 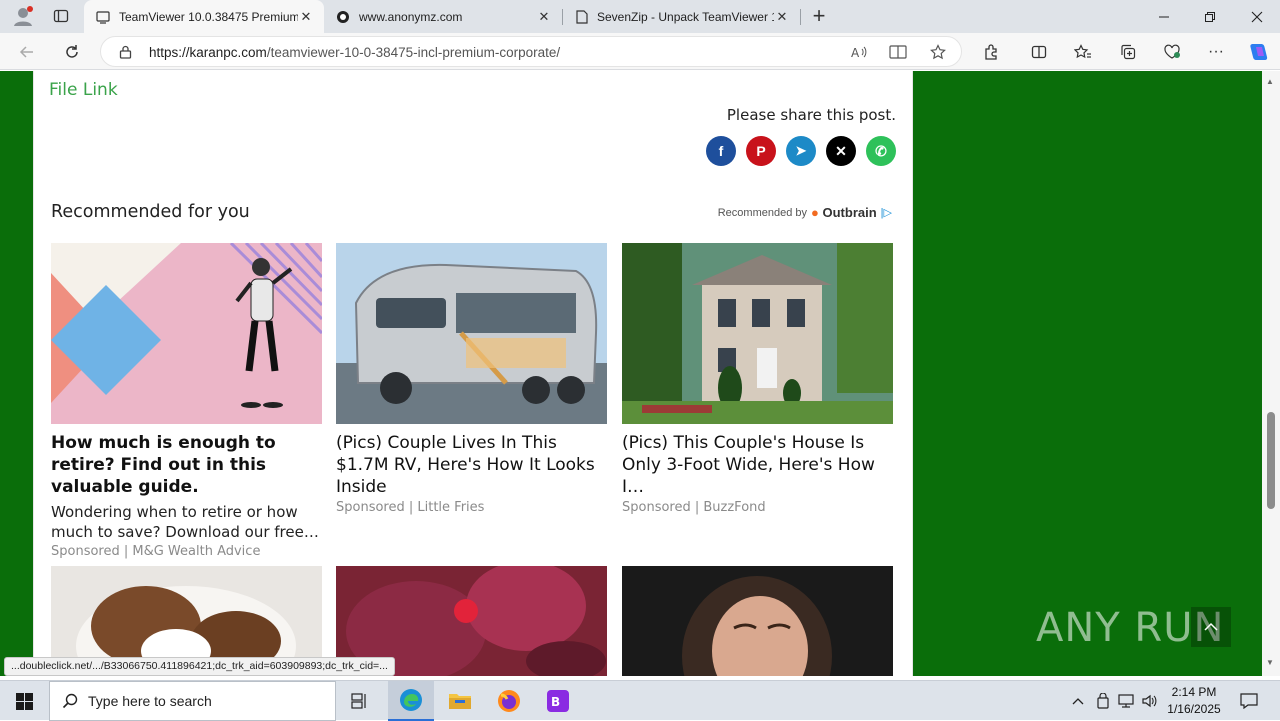 What do you see at coordinates (411, 701) in the screenshot?
I see `taskbar-edge` at bounding box center [411, 701].